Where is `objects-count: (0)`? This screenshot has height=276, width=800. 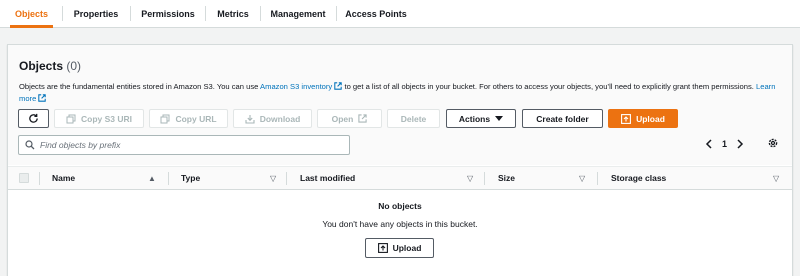
objects-count: (0) is located at coordinates (74, 66).